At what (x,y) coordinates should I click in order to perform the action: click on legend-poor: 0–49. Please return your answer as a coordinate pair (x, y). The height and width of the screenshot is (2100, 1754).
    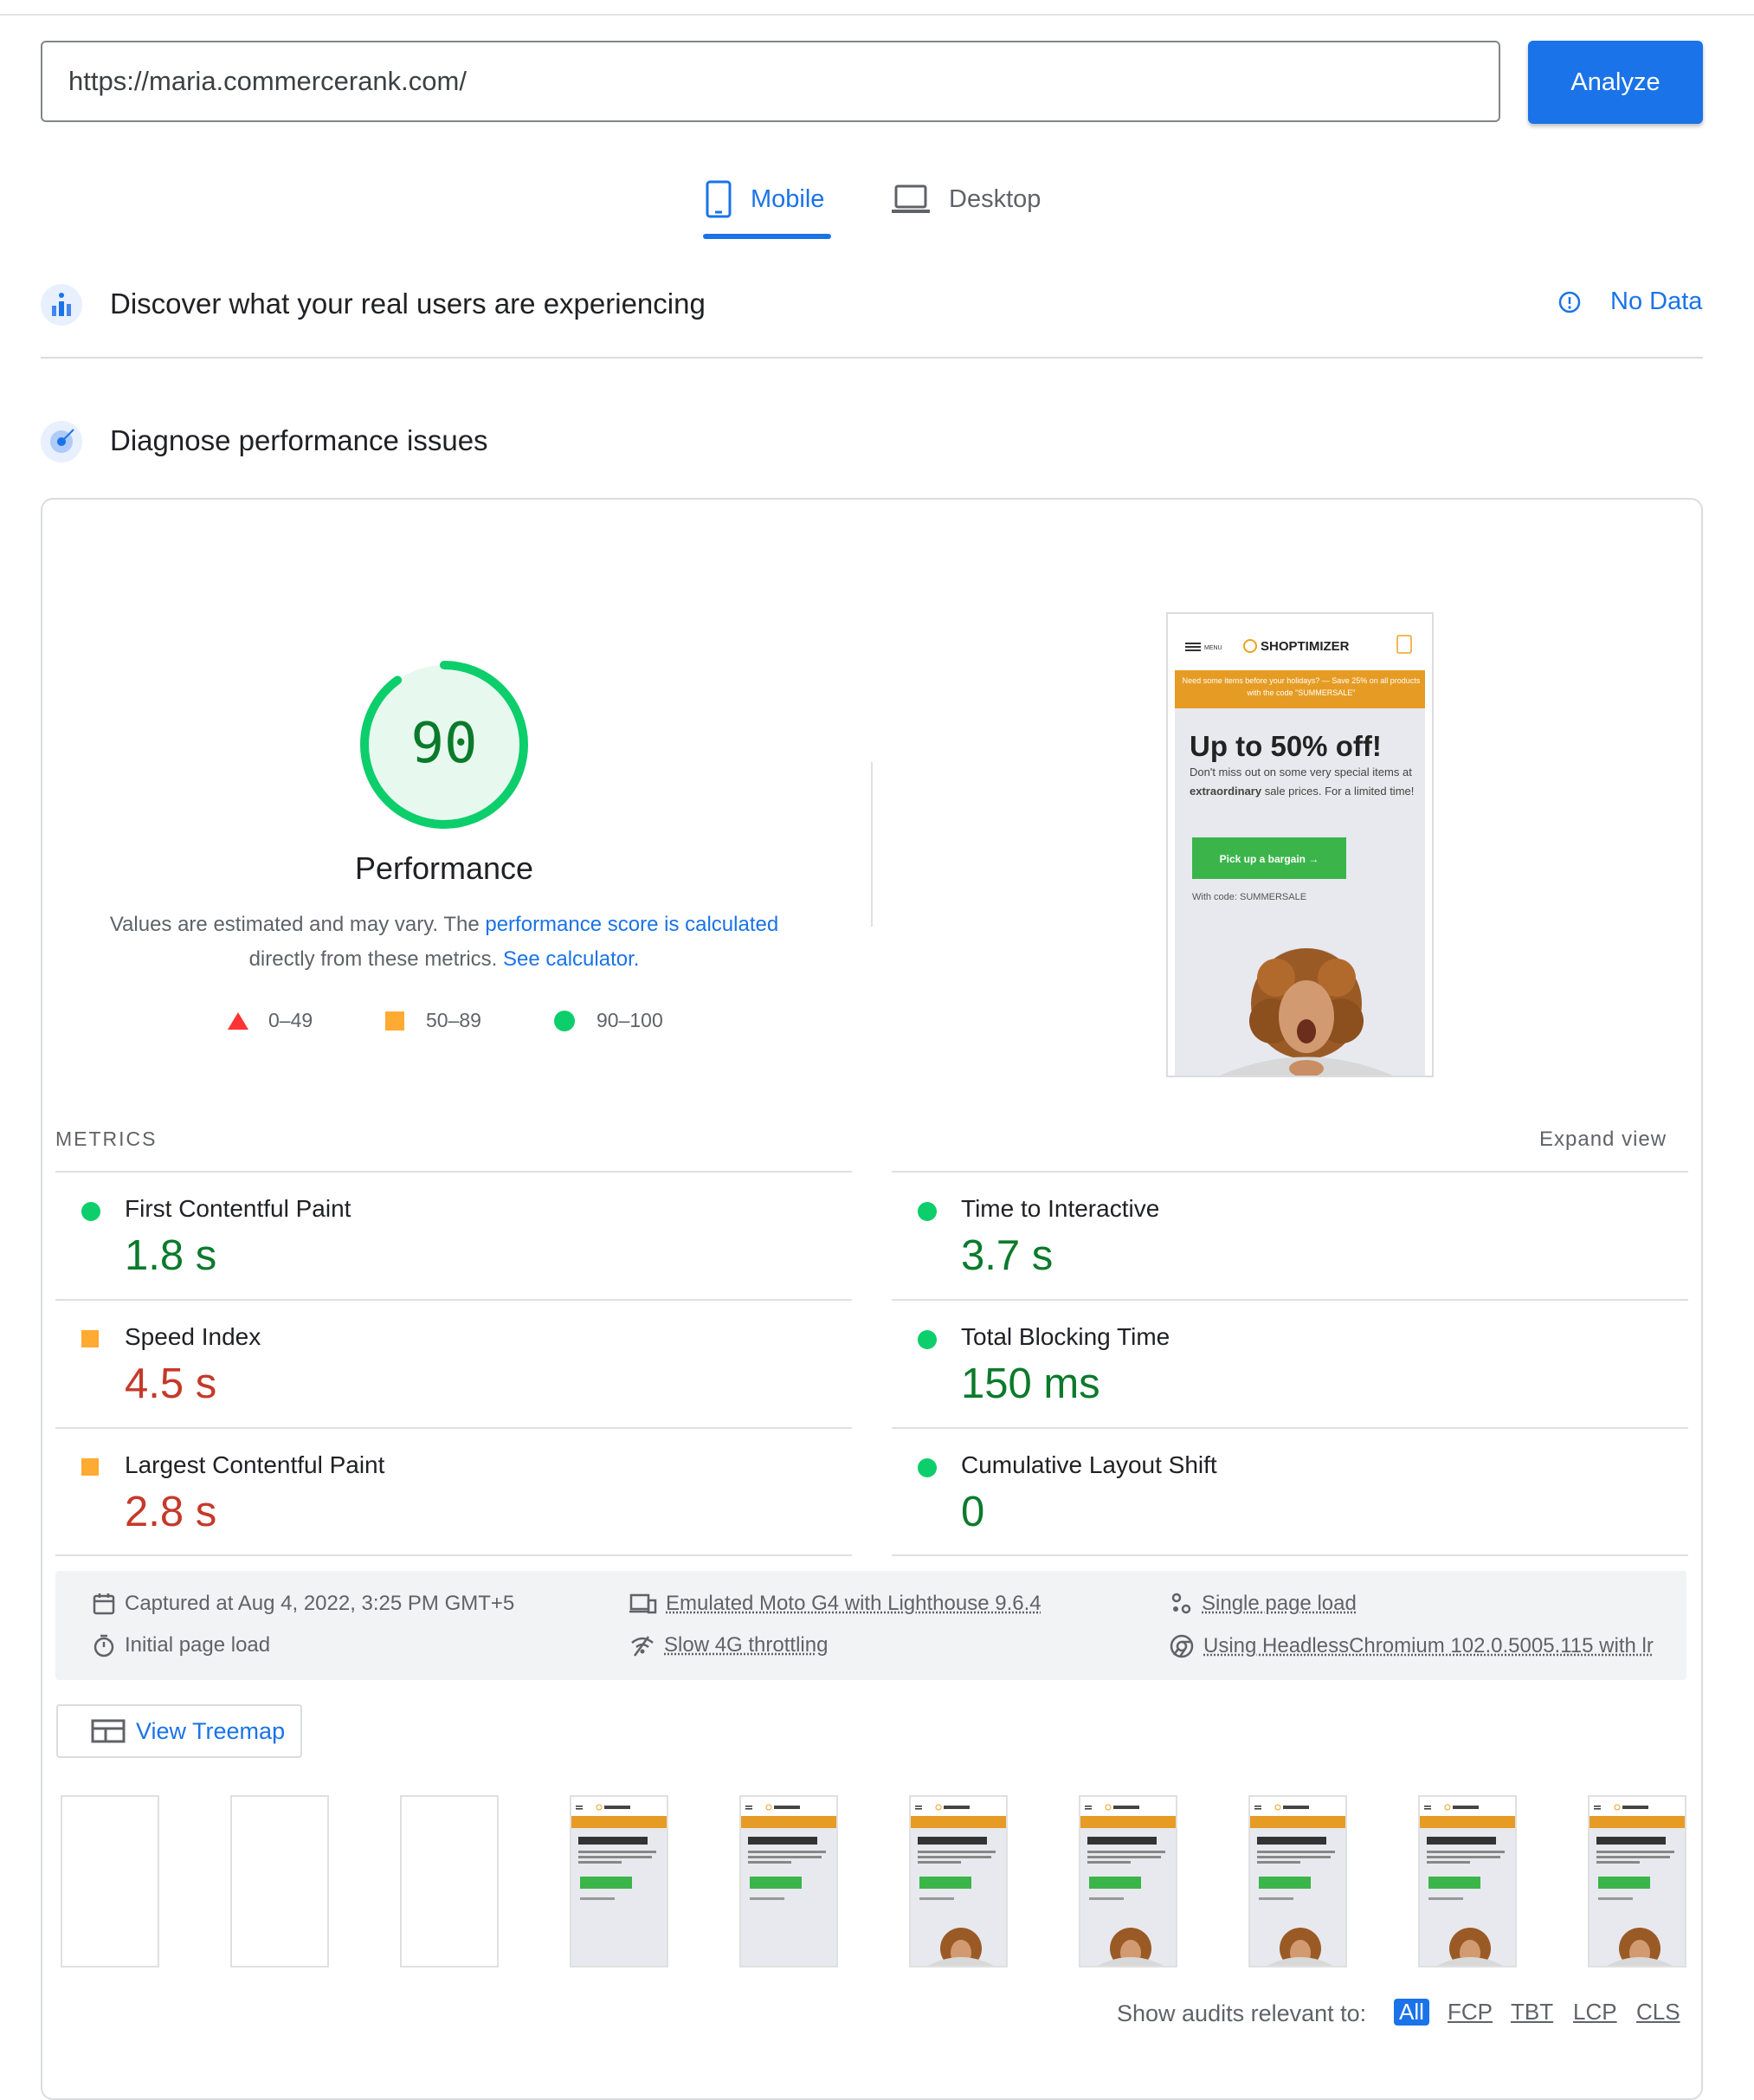
    Looking at the image, I should click on (270, 1020).